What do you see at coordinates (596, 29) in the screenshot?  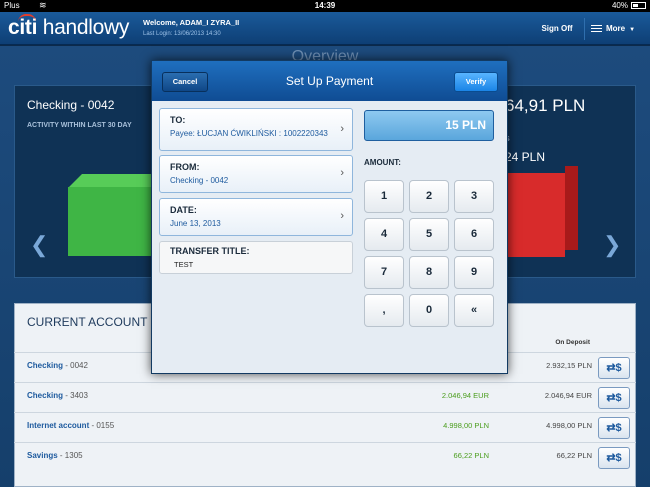 I see `menu-icon` at bounding box center [596, 29].